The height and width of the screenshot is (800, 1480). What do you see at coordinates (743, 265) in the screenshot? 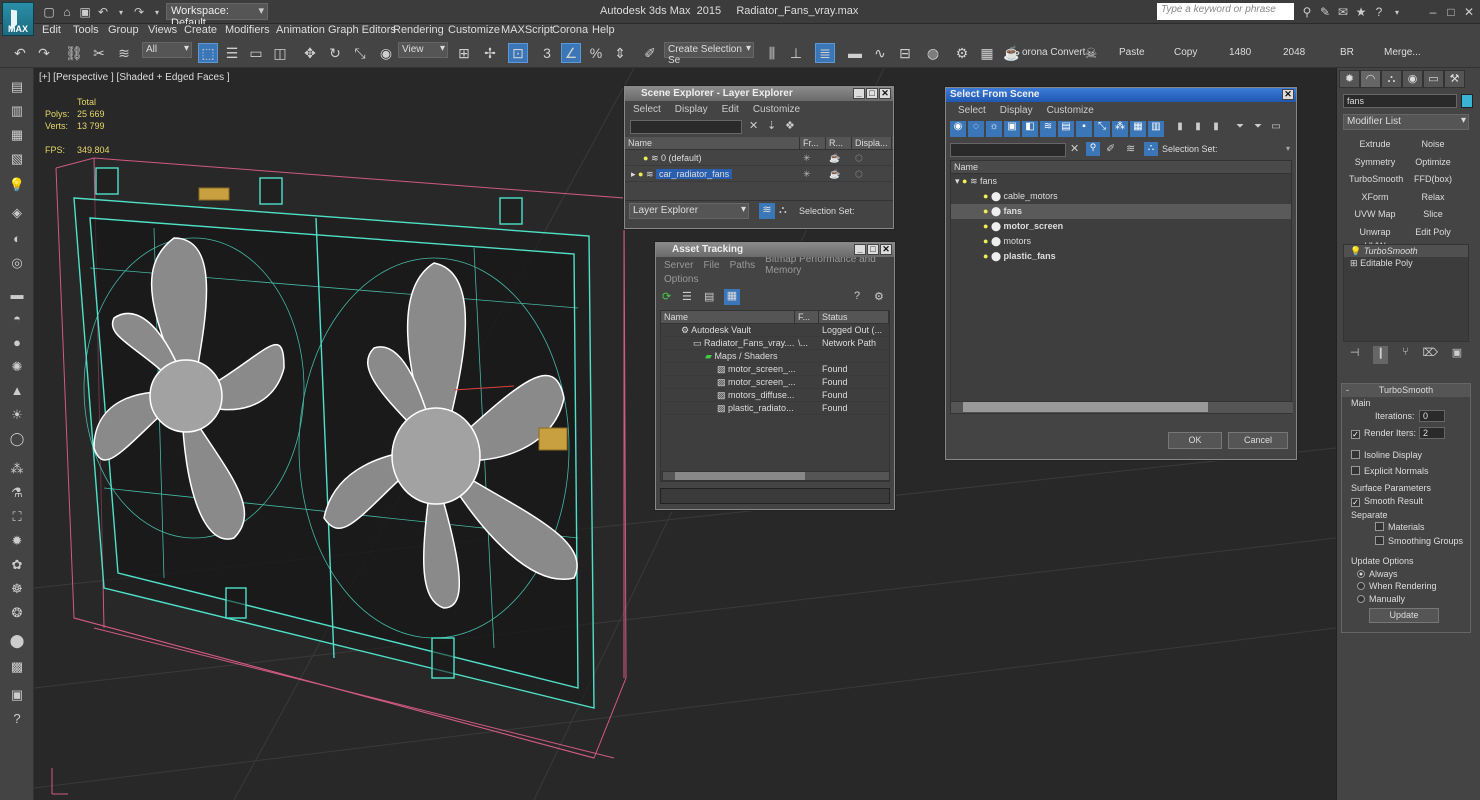
I see `menu-paths: Paths` at bounding box center [743, 265].